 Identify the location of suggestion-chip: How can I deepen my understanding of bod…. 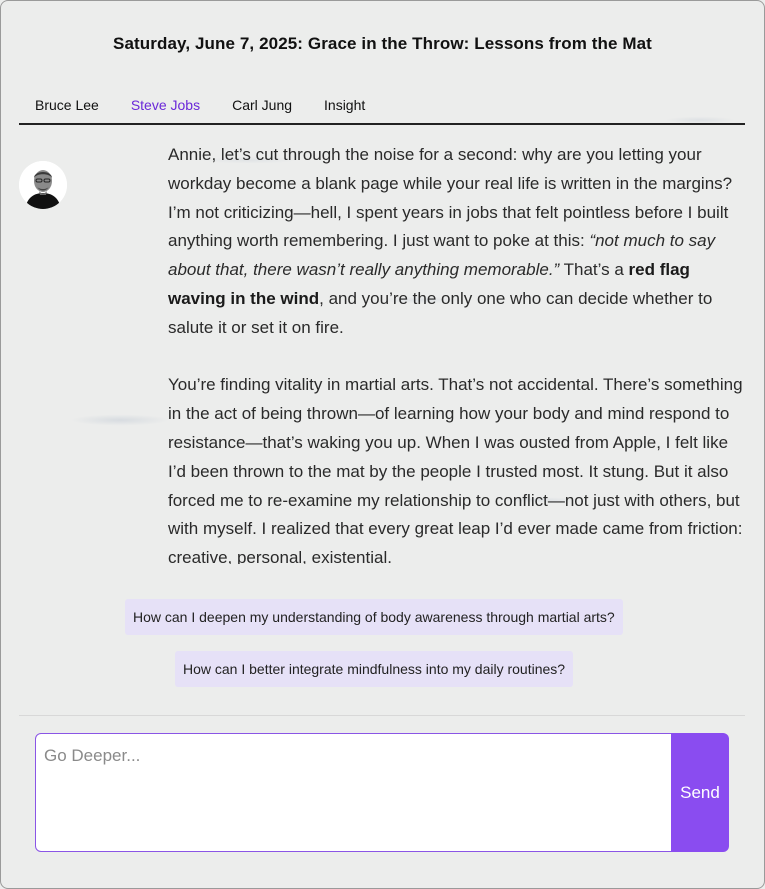
(374, 617).